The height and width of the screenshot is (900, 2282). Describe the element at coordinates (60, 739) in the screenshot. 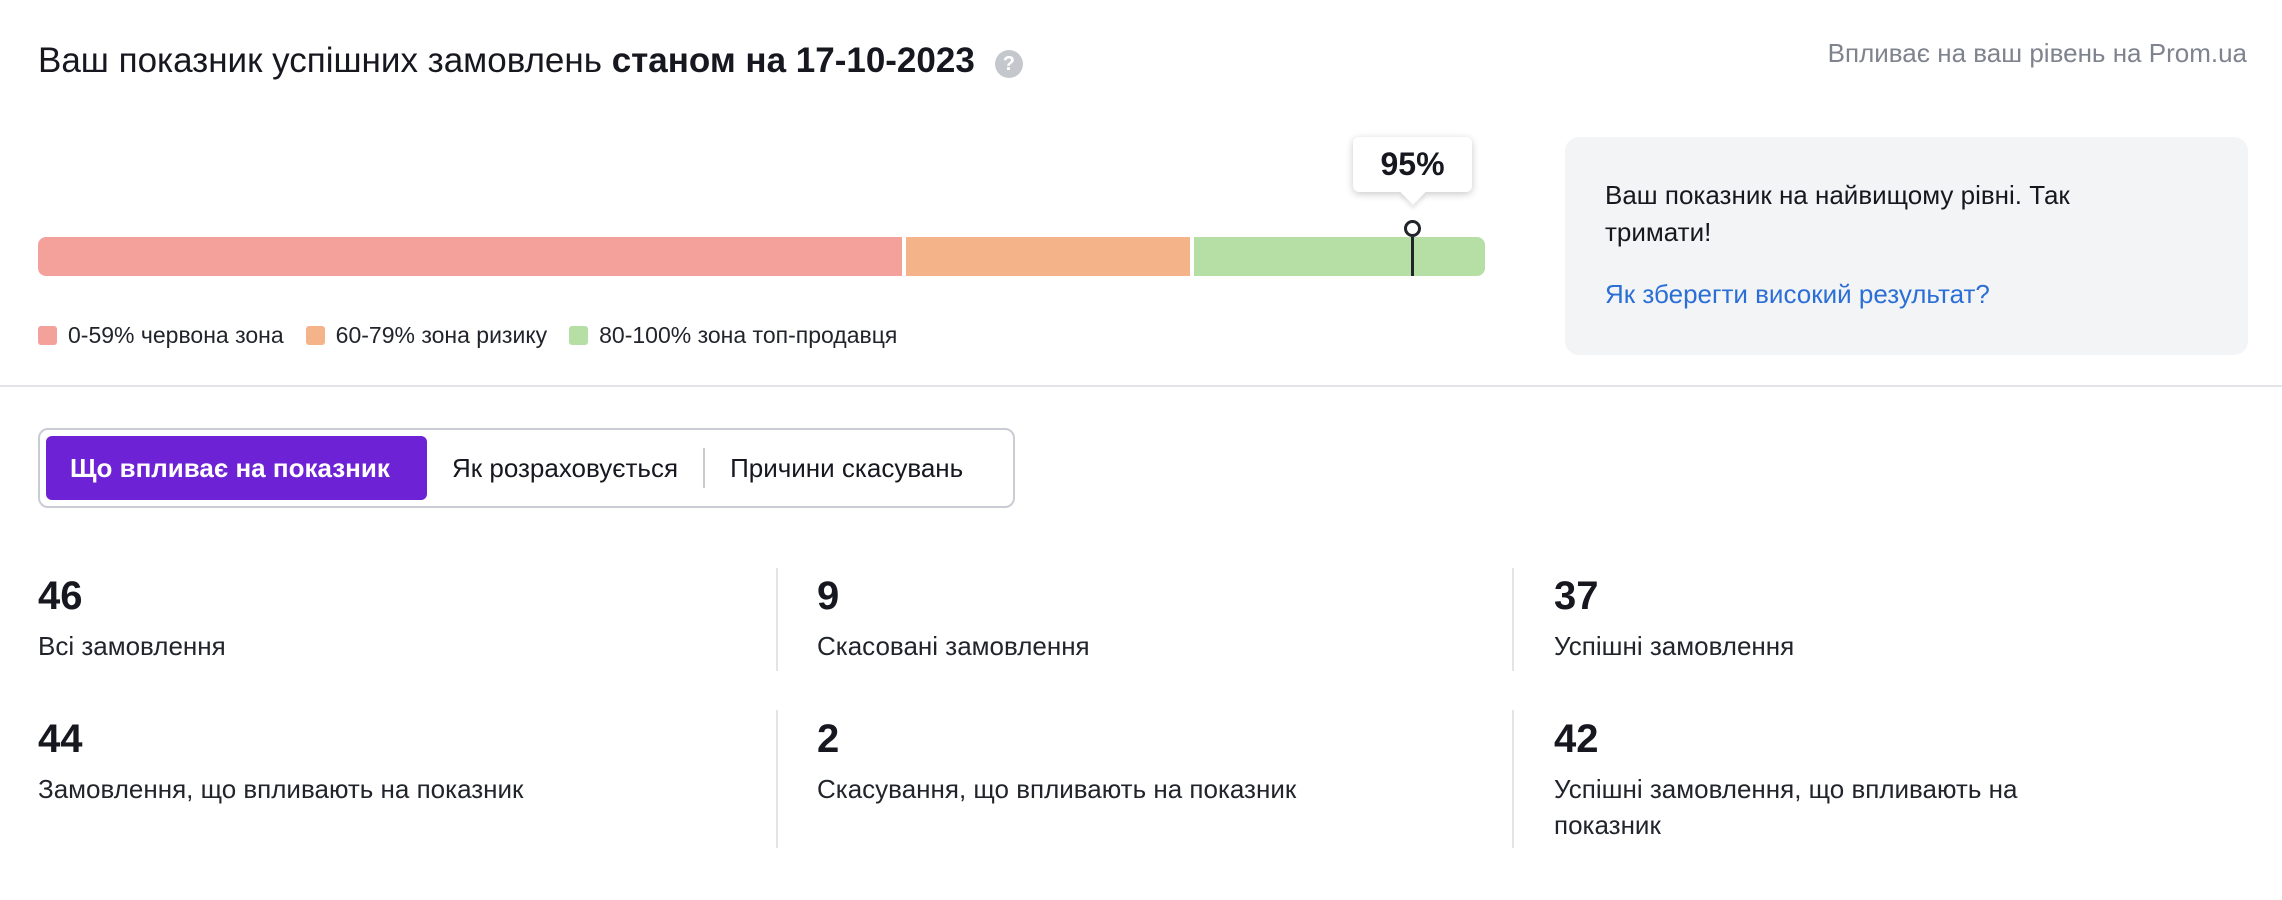

I see `stat-value: 44` at that location.